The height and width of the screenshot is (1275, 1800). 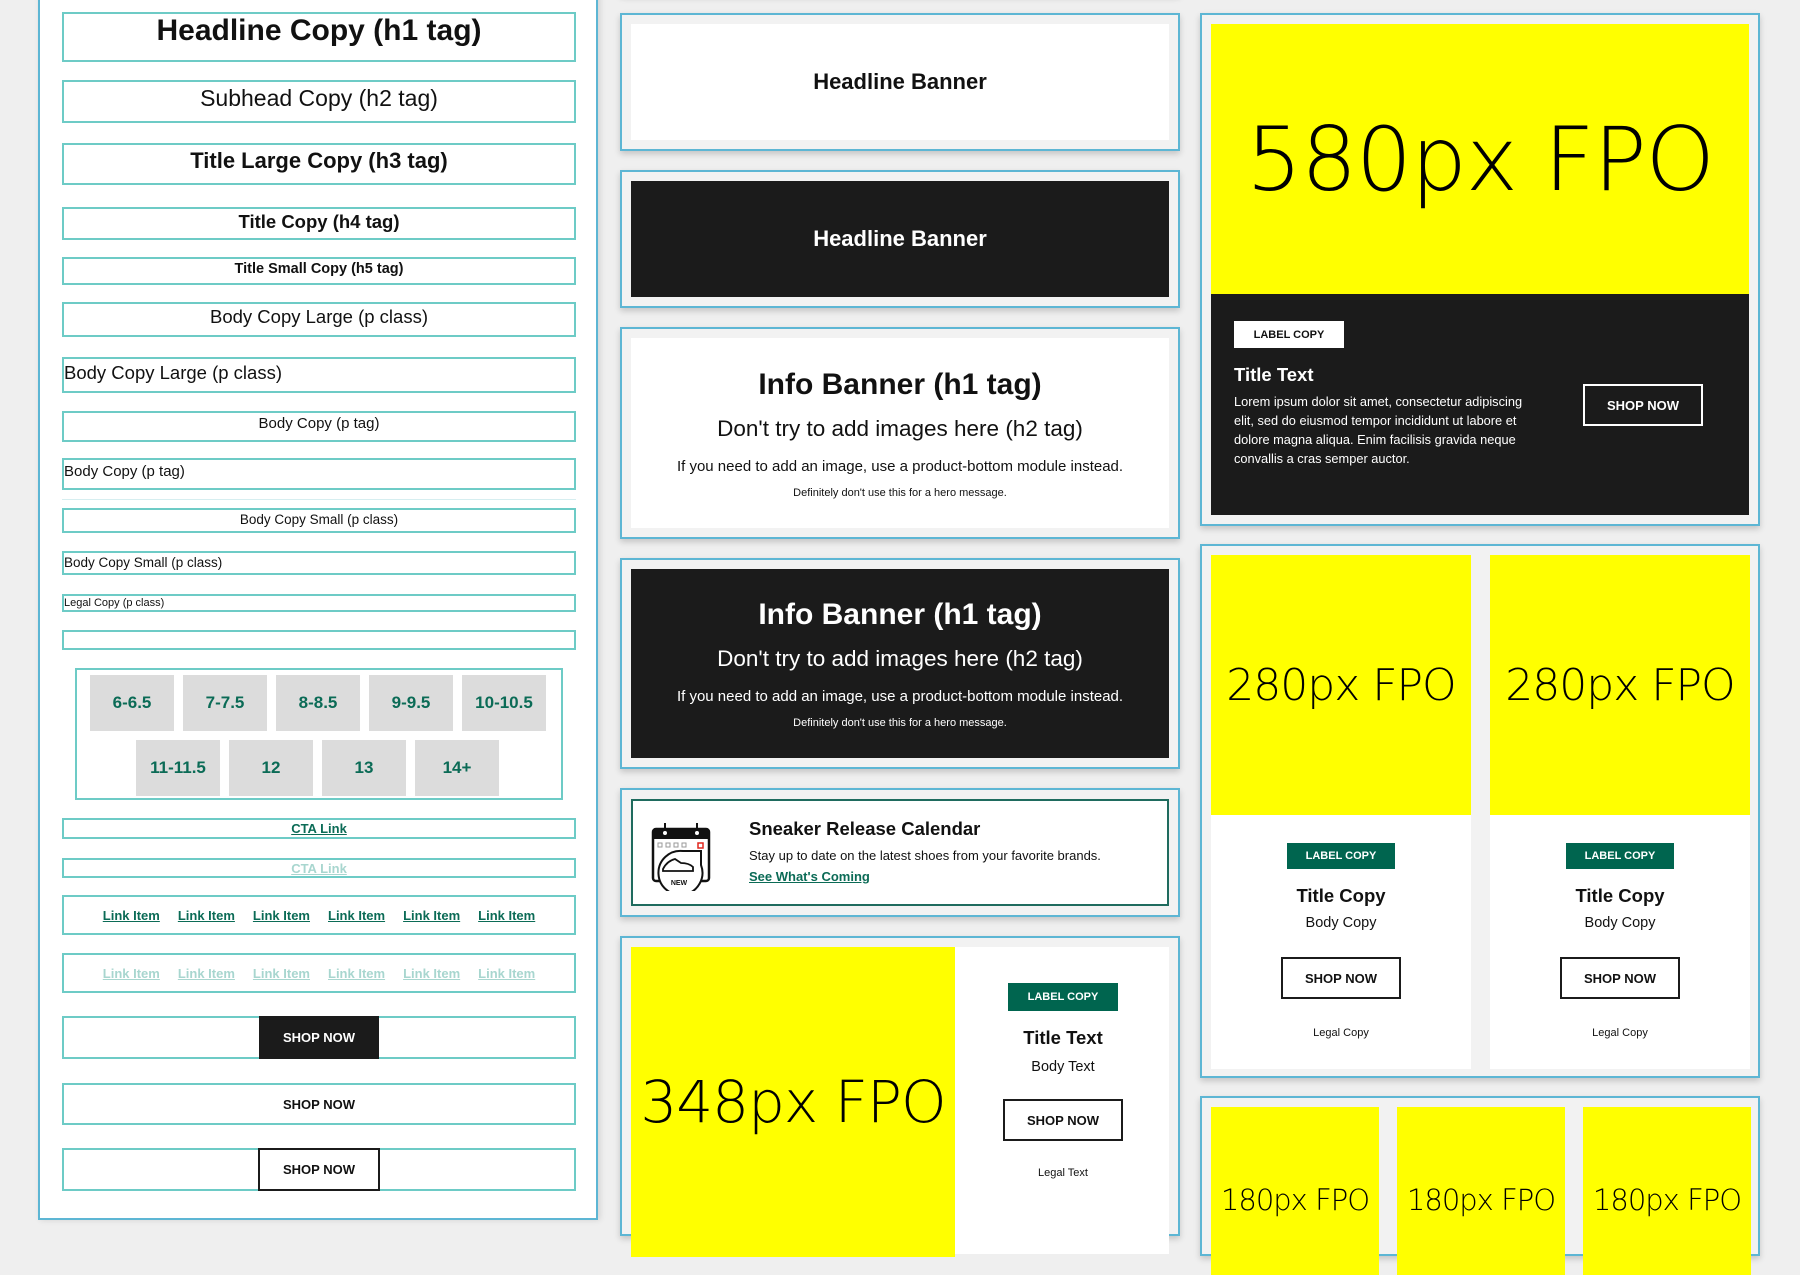 I want to click on h3-sample: Title Large Copy (h3 tag), so click(x=319, y=164).